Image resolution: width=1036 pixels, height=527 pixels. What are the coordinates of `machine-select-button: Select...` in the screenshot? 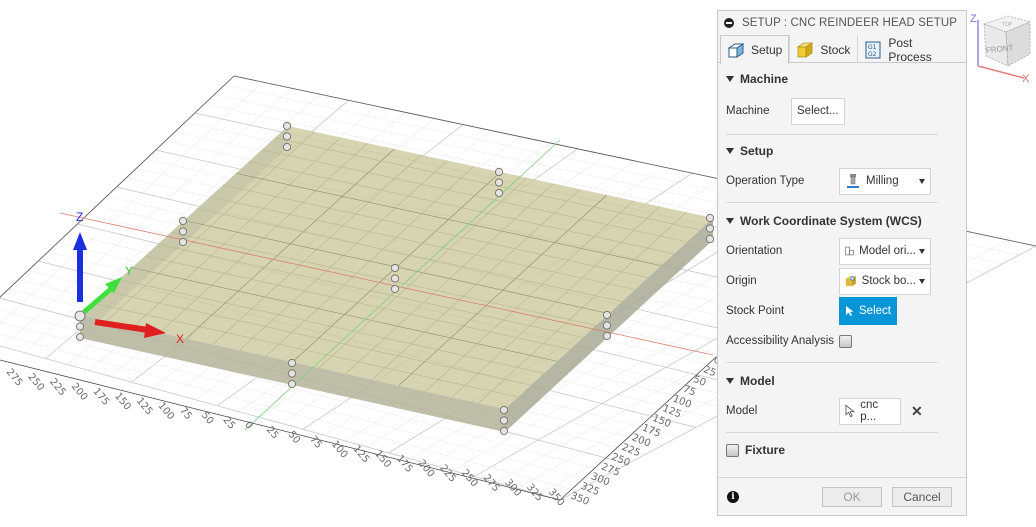 It's located at (818, 111).